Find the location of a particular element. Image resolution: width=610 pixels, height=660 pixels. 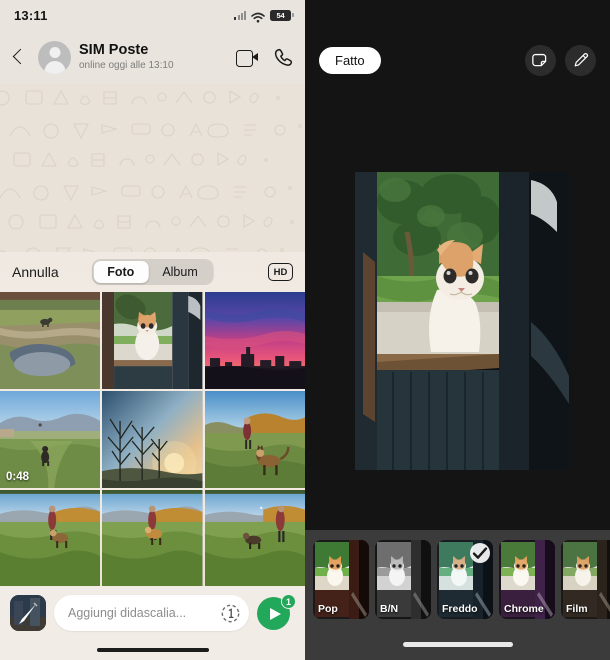

filter-label: Freddo is located at coordinates (460, 609).